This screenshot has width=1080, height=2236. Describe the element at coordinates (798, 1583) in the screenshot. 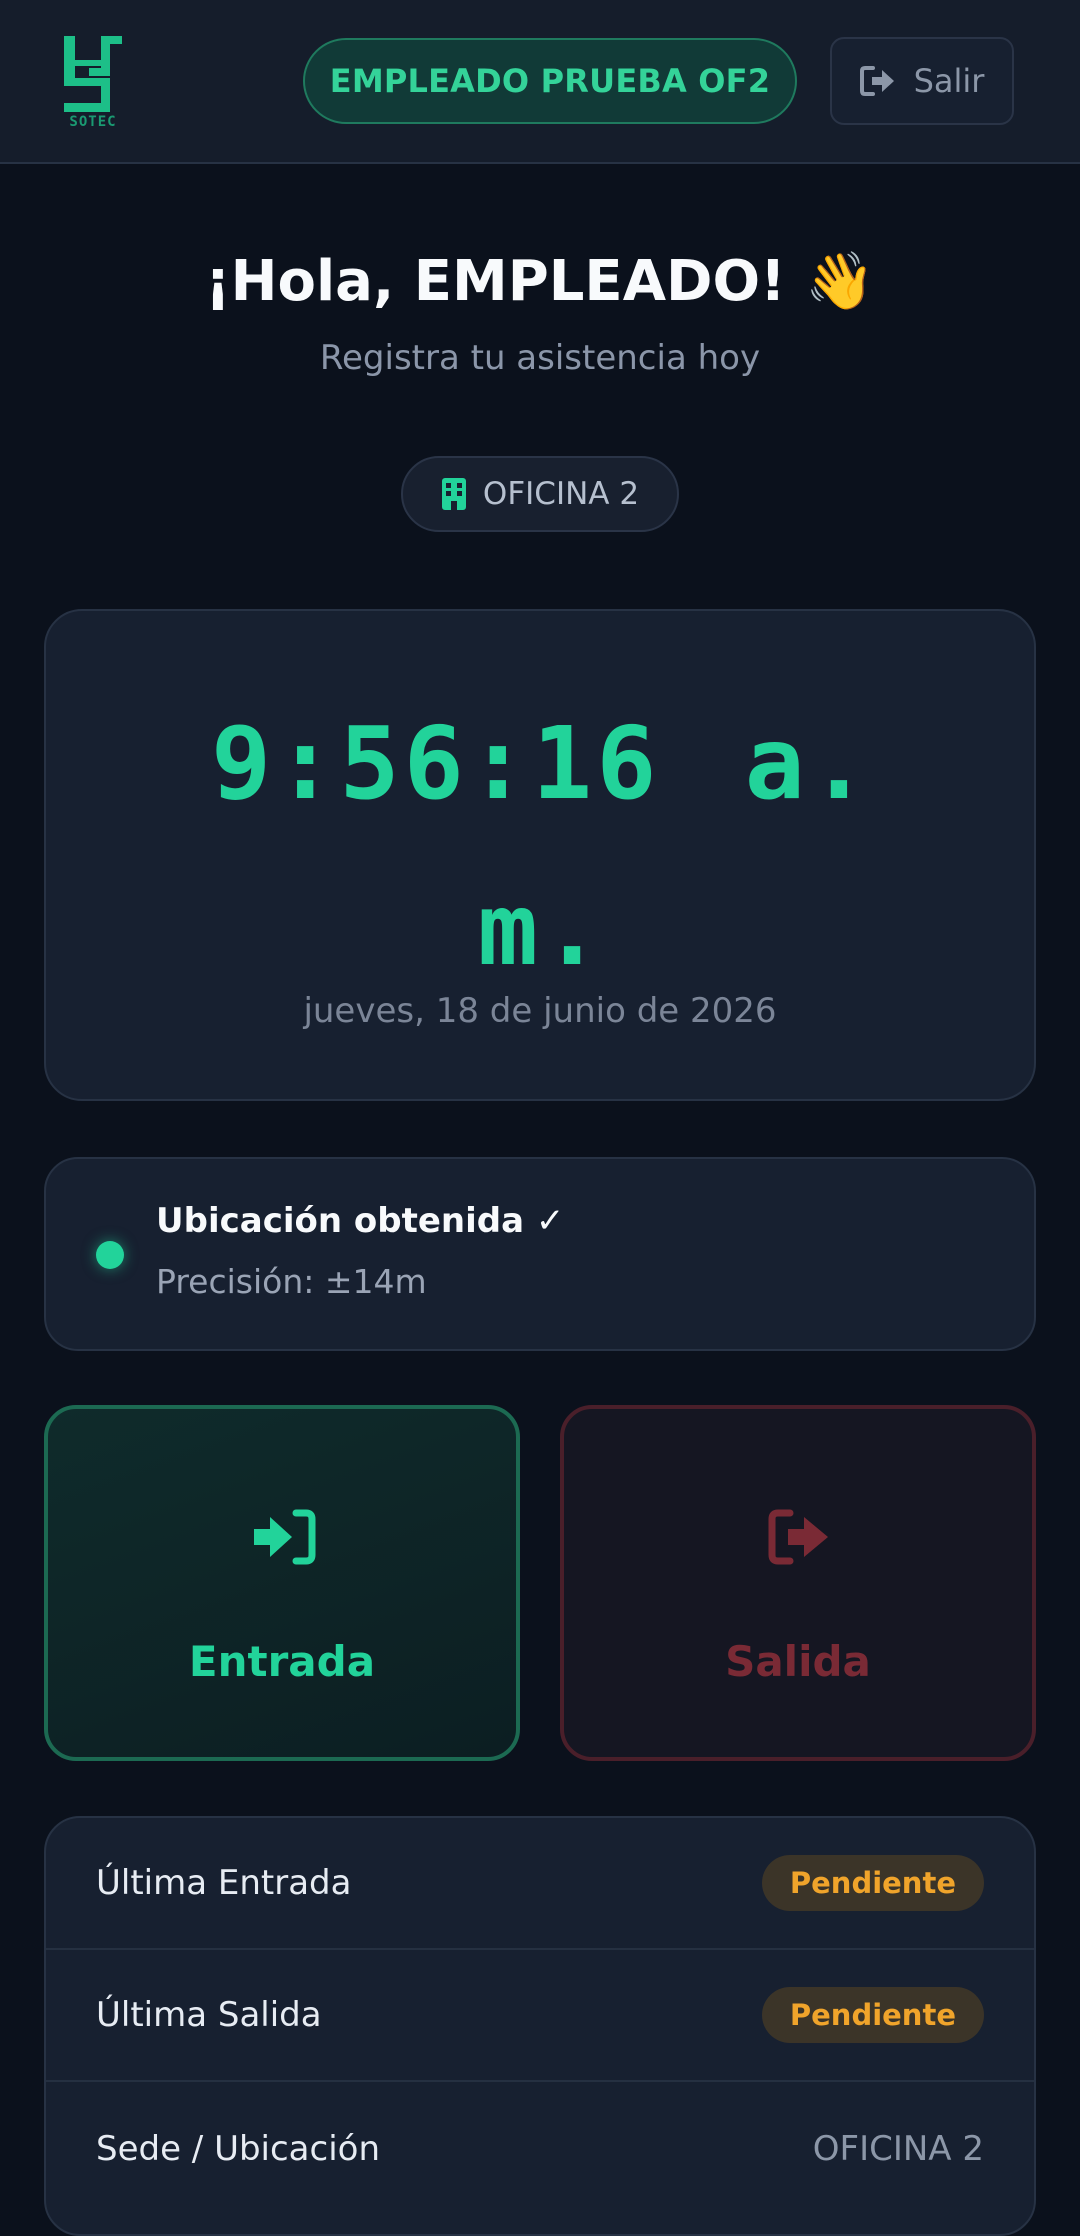

I see `exit-button: Salida` at that location.